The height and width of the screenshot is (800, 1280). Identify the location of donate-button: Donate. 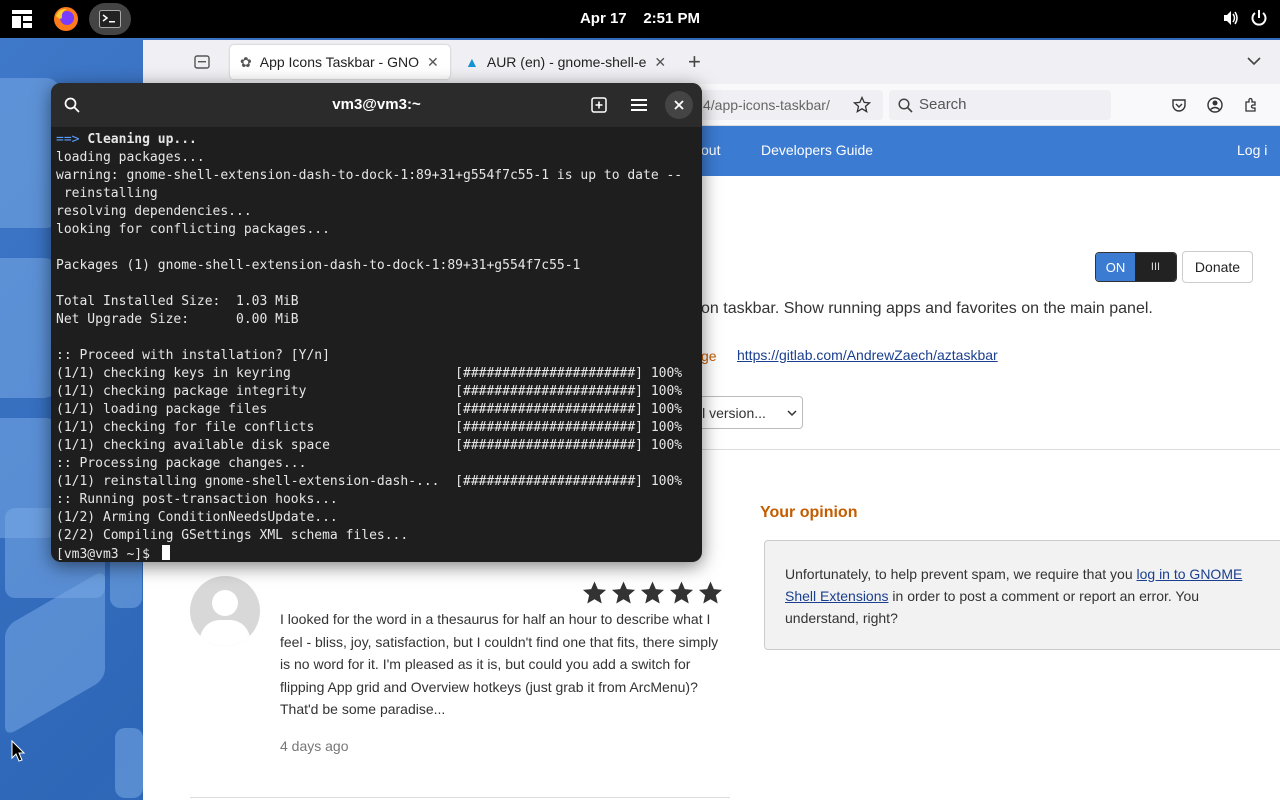
(1217, 267).